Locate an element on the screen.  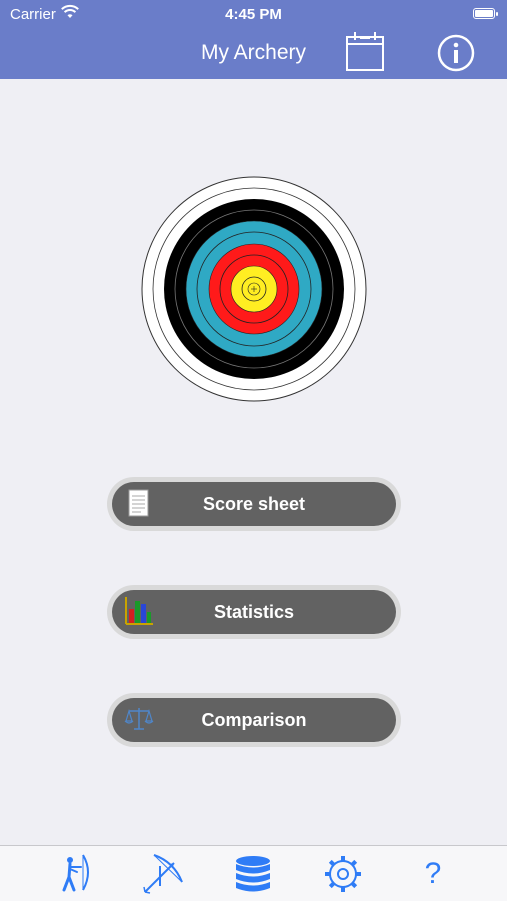
score-sheet-button: Score sheet is located at coordinates (254, 504).